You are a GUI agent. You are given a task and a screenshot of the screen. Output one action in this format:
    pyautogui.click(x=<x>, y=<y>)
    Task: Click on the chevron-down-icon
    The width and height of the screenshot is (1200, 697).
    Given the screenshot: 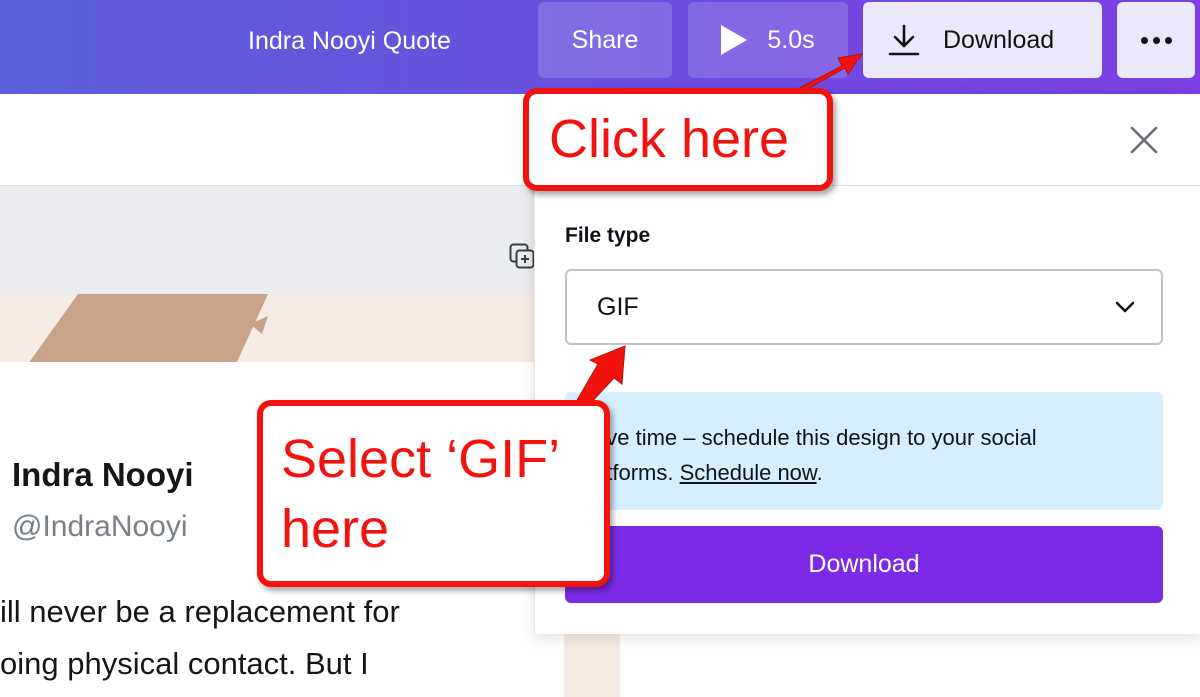 What is the action you would take?
    pyautogui.click(x=1125, y=307)
    